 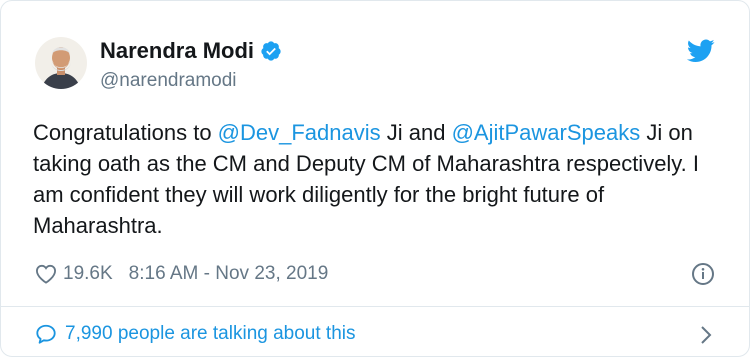 What do you see at coordinates (46, 334) in the screenshot?
I see `speech-bubble-icon` at bounding box center [46, 334].